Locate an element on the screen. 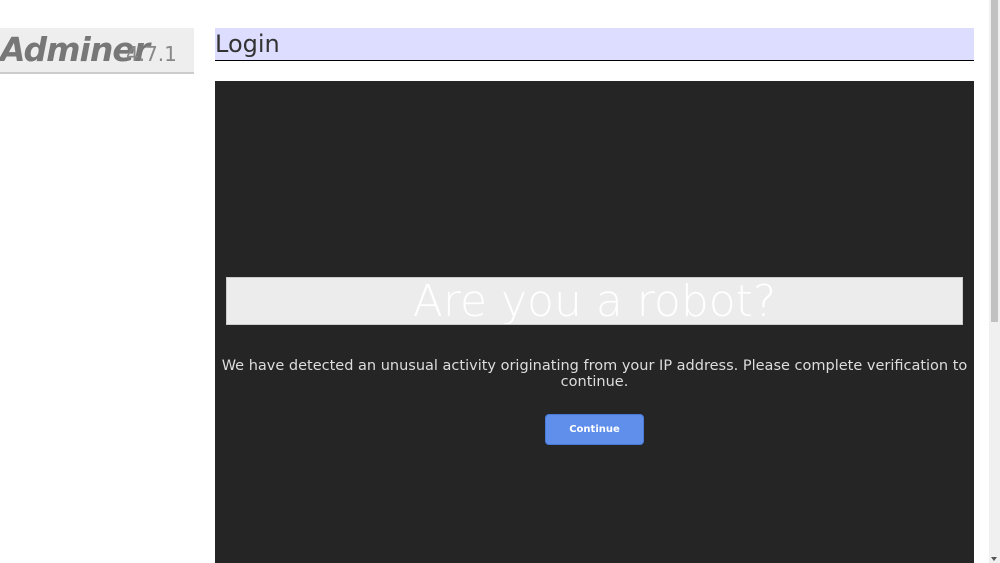  adminer-logo: Adminer 4.7.1 is located at coordinates (97, 51).